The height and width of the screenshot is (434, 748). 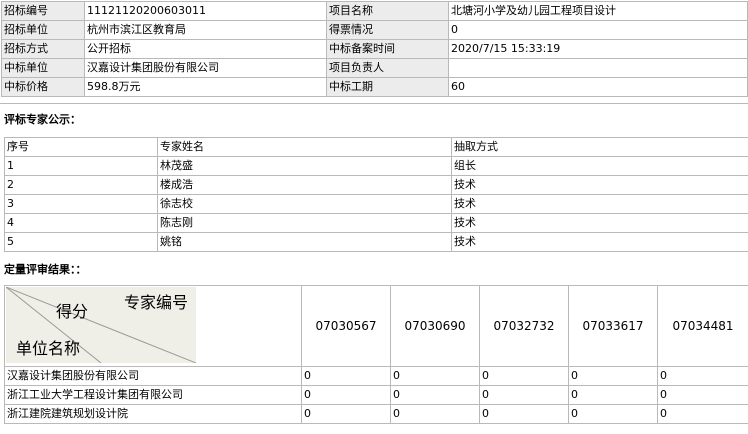 I want to click on section-divider, so click(x=374, y=103).